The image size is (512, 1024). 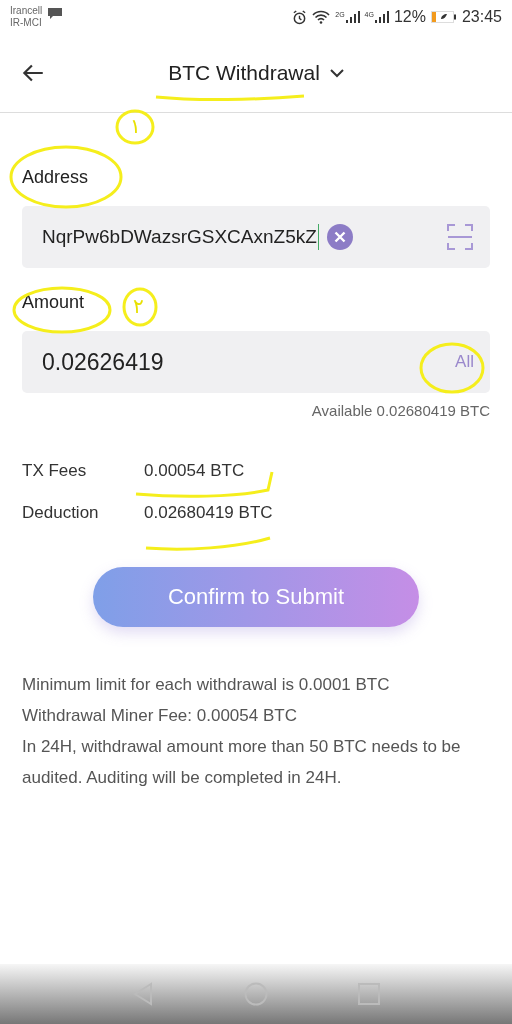 What do you see at coordinates (339, 237) in the screenshot?
I see `clear-button` at bounding box center [339, 237].